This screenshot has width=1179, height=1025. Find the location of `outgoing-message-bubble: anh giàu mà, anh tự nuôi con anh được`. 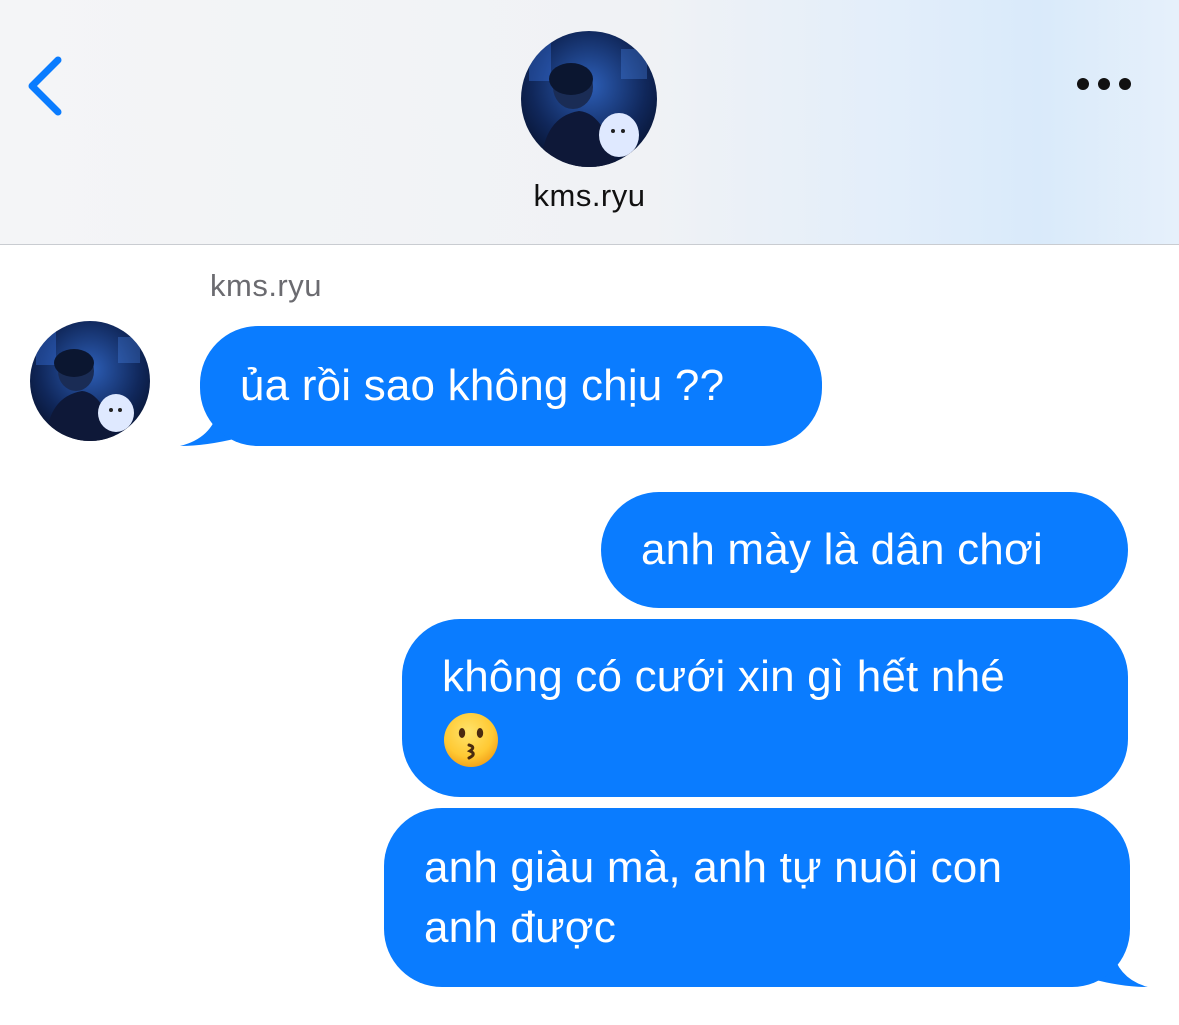

outgoing-message-bubble: anh giàu mà, anh tự nuôi con anh được is located at coordinates (757, 897).